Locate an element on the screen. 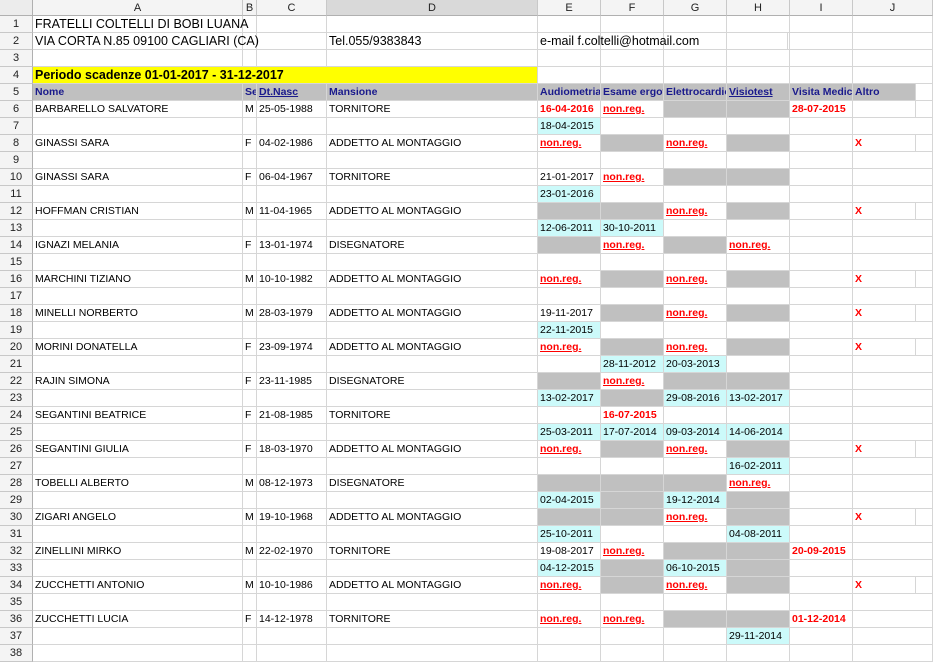 The image size is (933, 662). row-header: 23 is located at coordinates (16, 398).